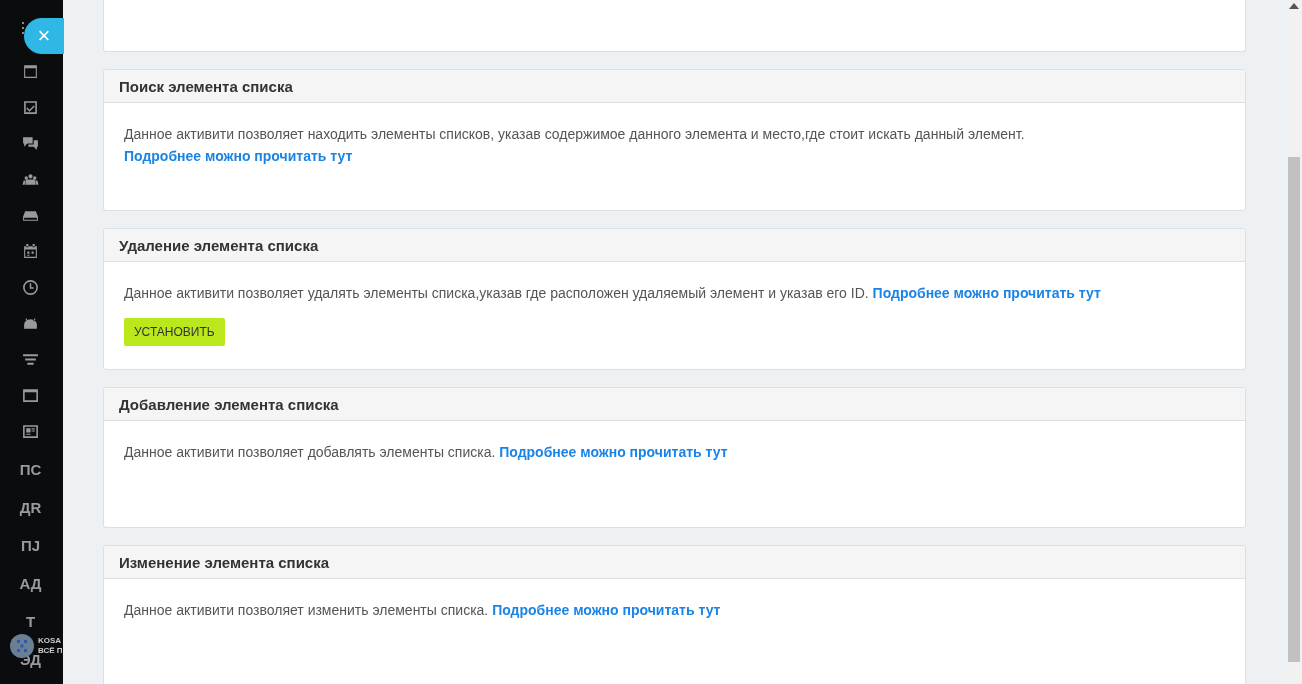 The height and width of the screenshot is (684, 1302). What do you see at coordinates (229, 404) in the screenshot?
I see `card-title: Добавление элемента списка` at bounding box center [229, 404].